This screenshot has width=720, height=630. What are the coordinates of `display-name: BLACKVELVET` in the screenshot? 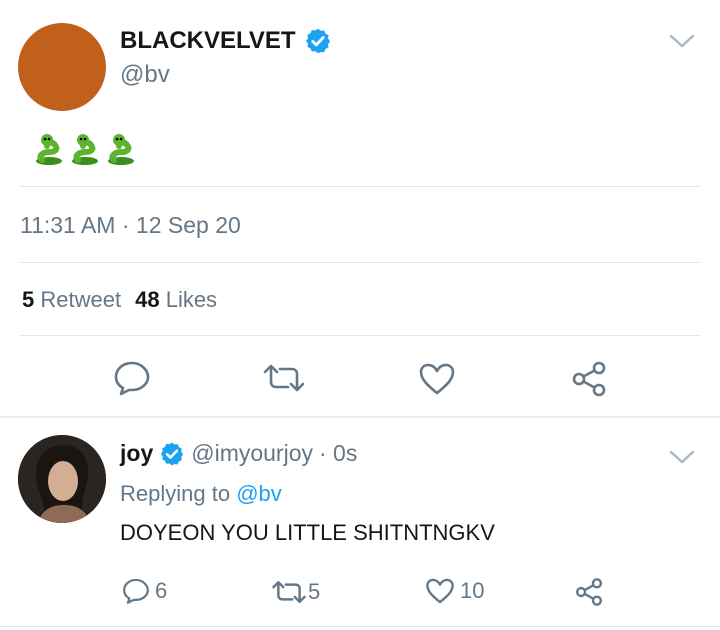 It's located at (208, 41).